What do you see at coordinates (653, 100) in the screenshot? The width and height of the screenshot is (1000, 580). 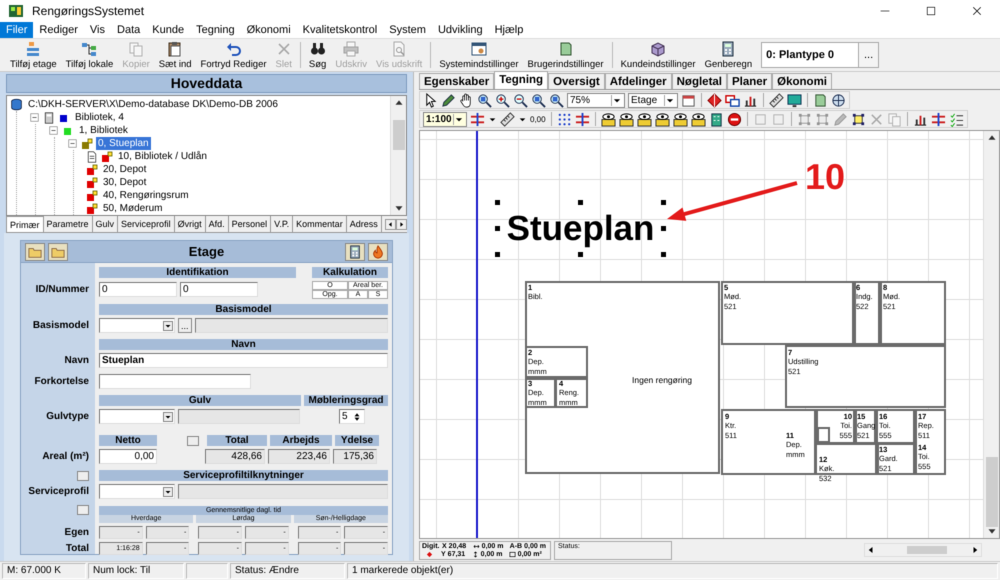 I see `layer-dropdown: Etage` at bounding box center [653, 100].